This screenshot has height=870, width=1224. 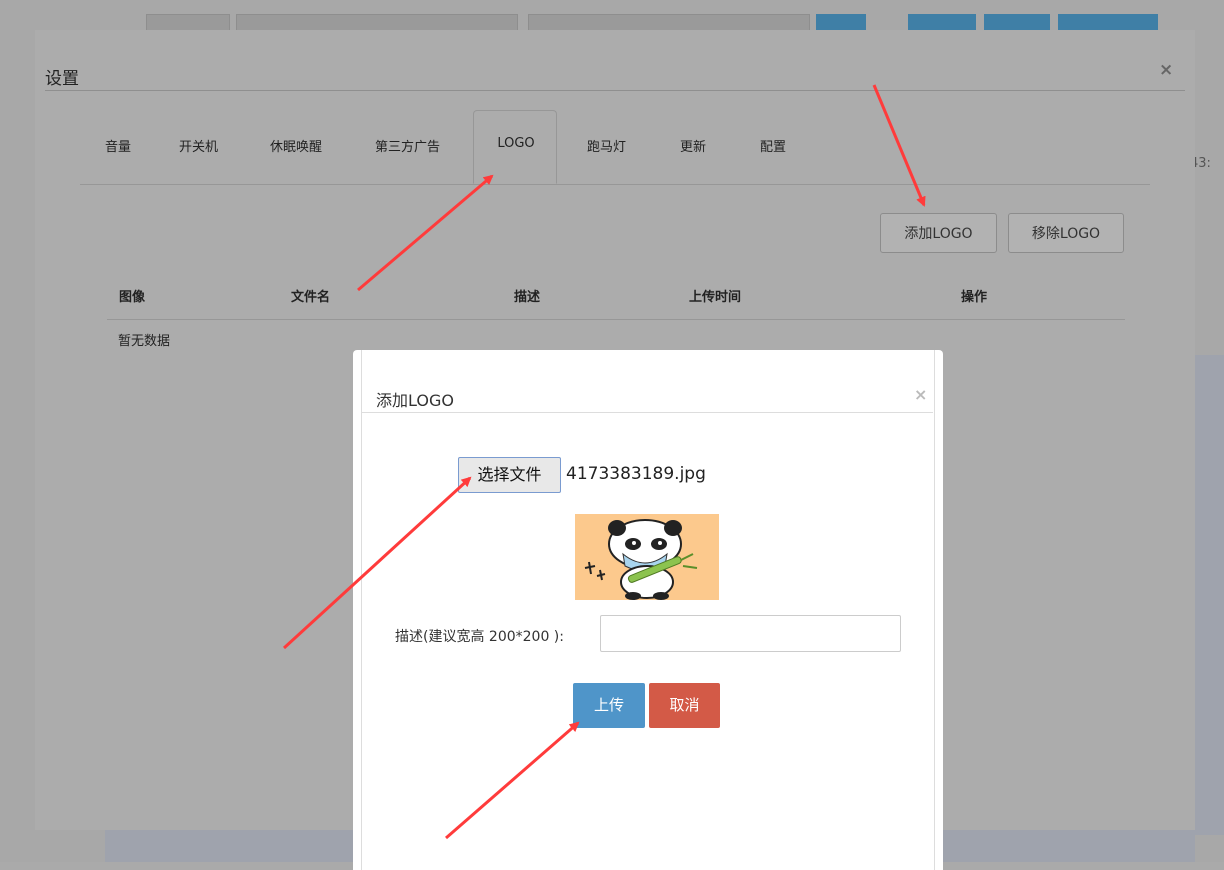 I want to click on add-logo-button: 添加LOGO, so click(x=938, y=233).